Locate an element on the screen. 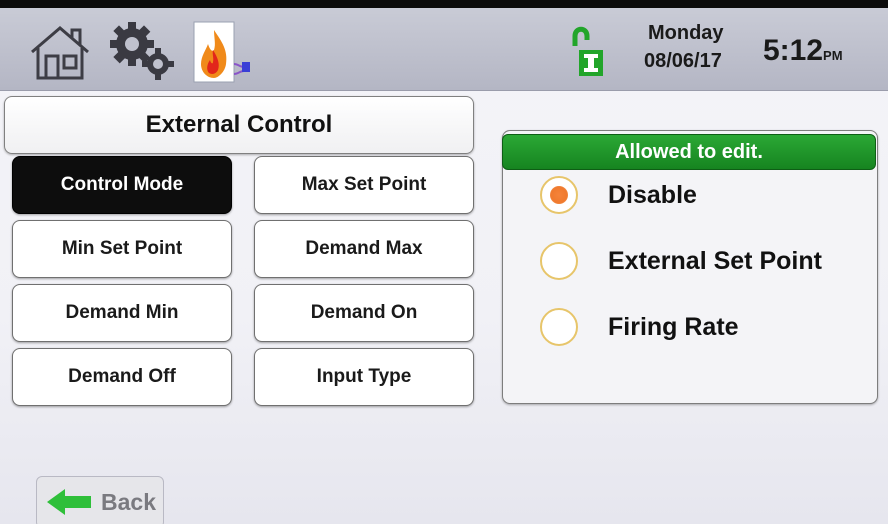 The width and height of the screenshot is (888, 524). unlock-icon is located at coordinates (588, 52).